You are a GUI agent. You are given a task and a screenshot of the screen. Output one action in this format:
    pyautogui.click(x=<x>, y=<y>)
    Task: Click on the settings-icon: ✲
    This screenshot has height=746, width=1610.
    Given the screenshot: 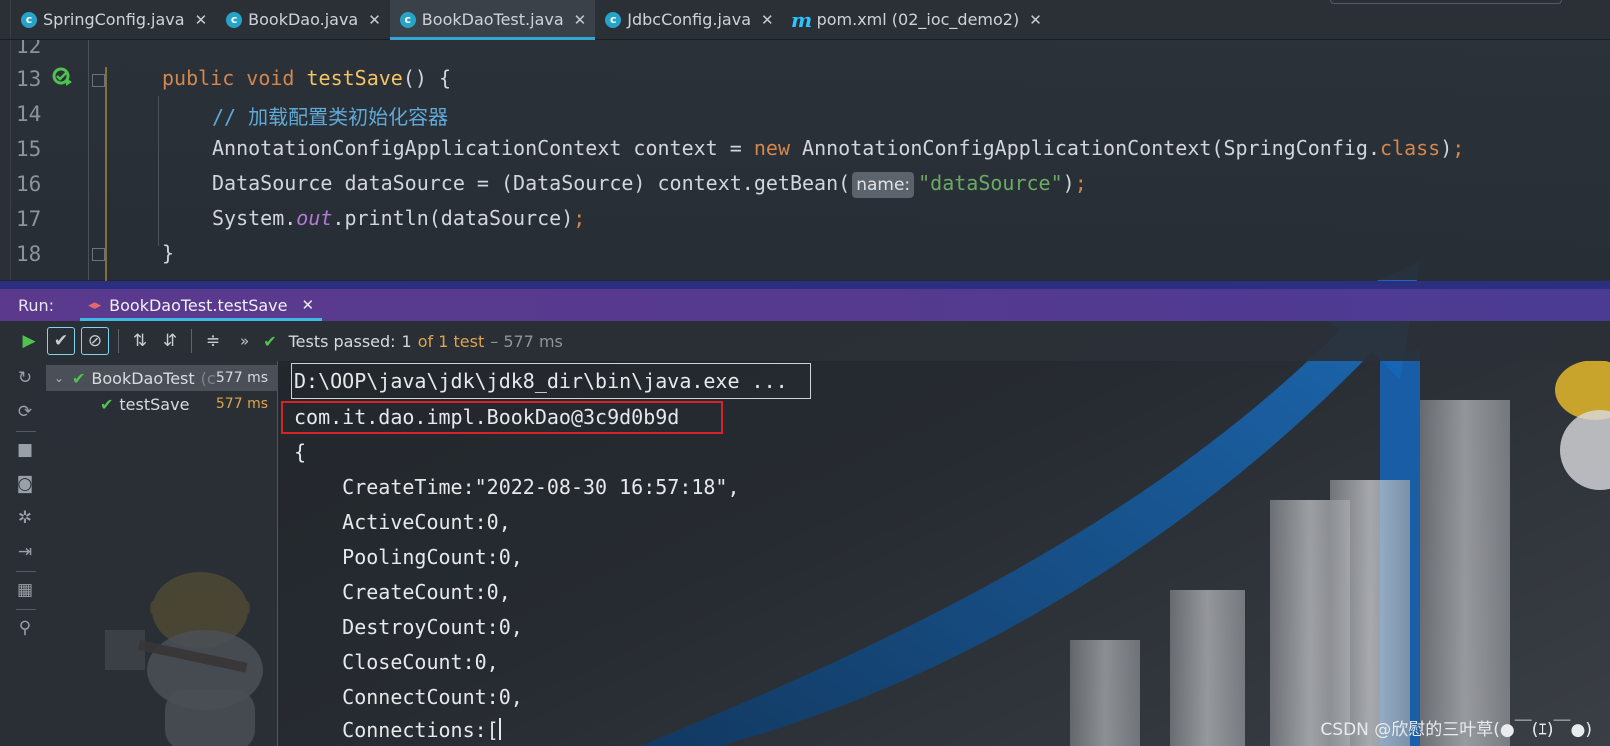 What is the action you would take?
    pyautogui.click(x=25, y=518)
    